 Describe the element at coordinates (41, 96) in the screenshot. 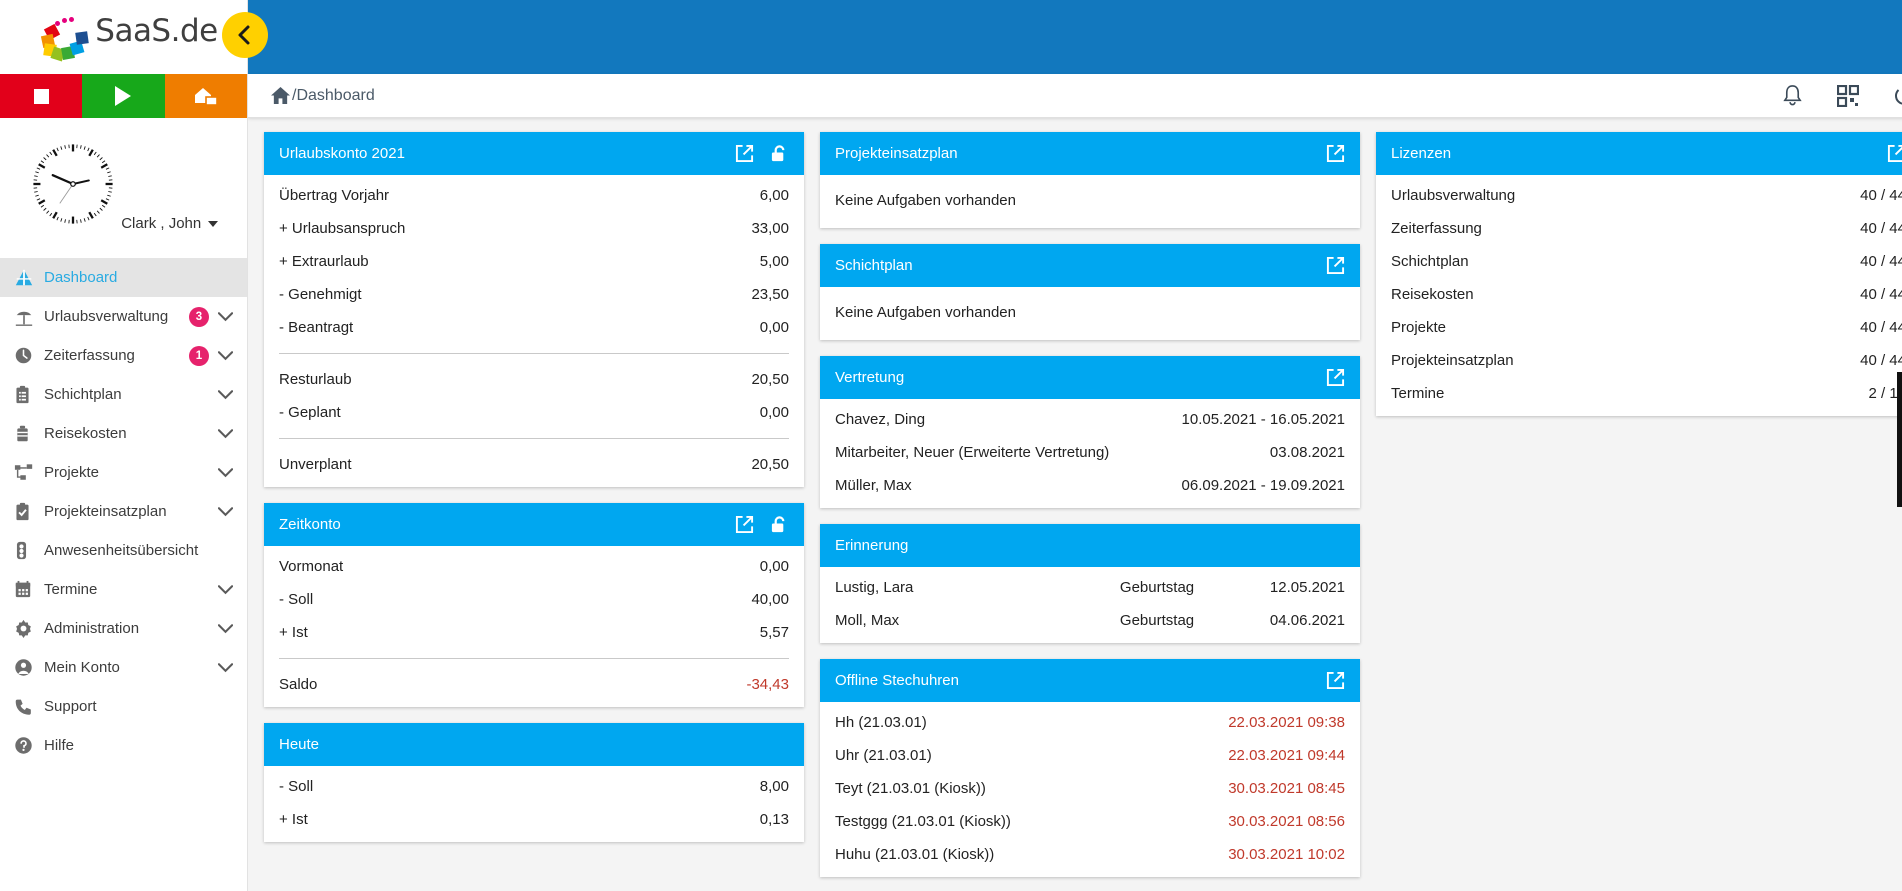

I see `stop-button` at that location.